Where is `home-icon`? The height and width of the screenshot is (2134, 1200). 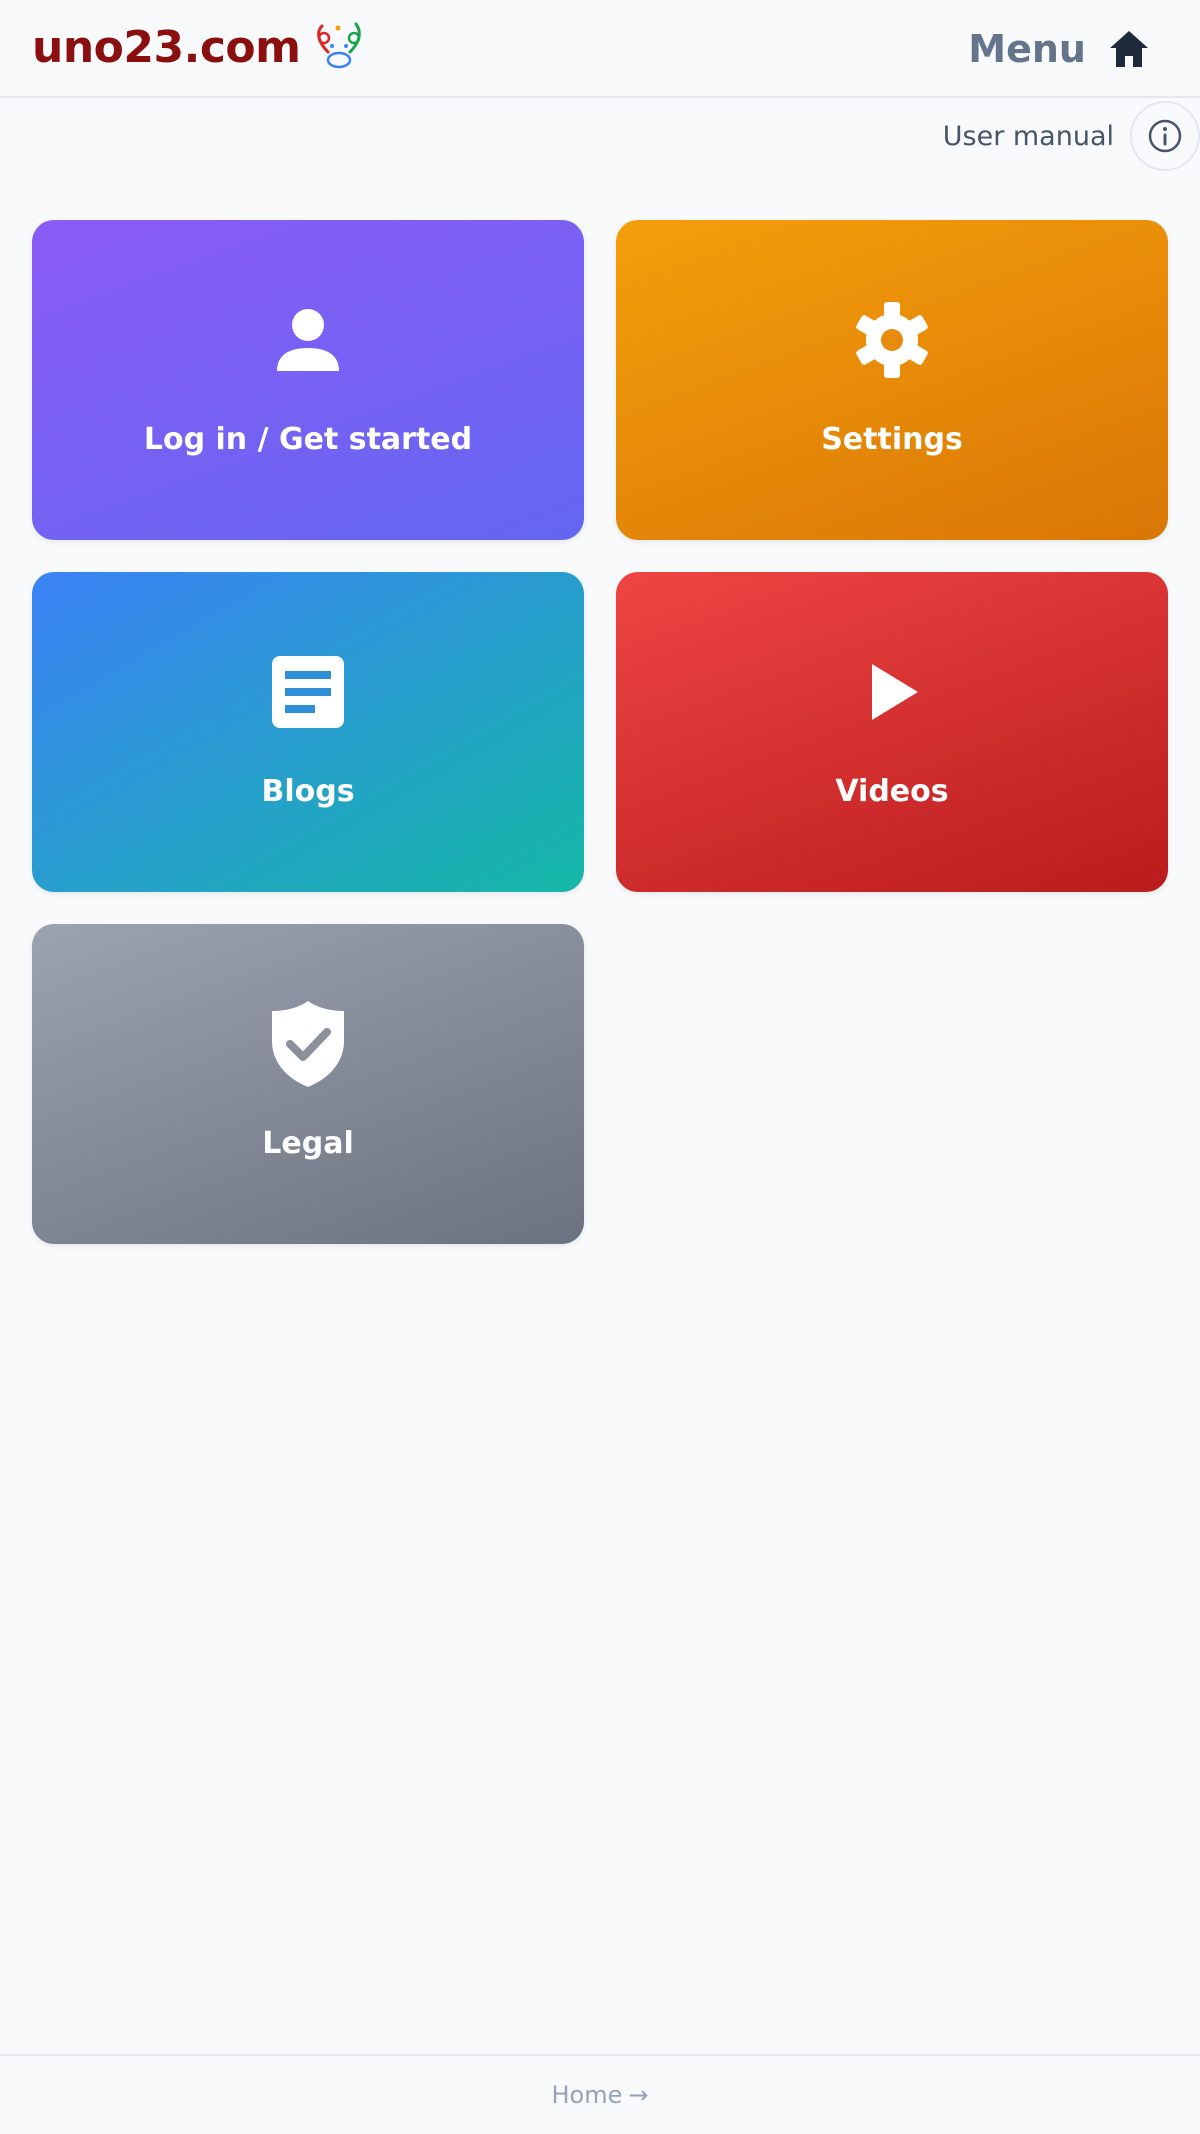
home-icon is located at coordinates (1129, 49).